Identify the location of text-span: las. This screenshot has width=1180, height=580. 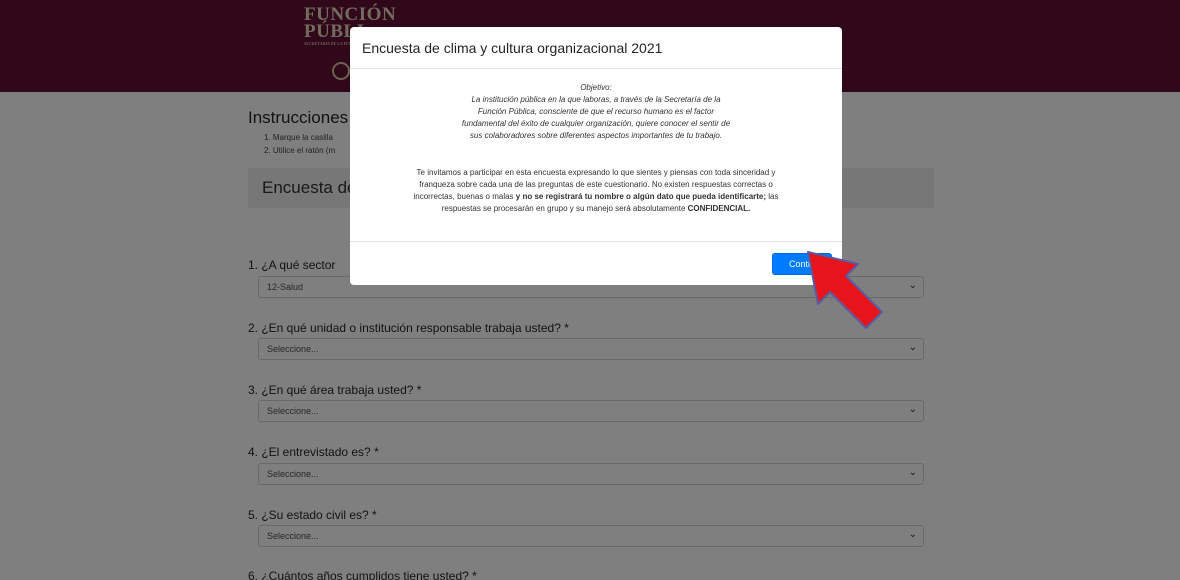
(772, 196).